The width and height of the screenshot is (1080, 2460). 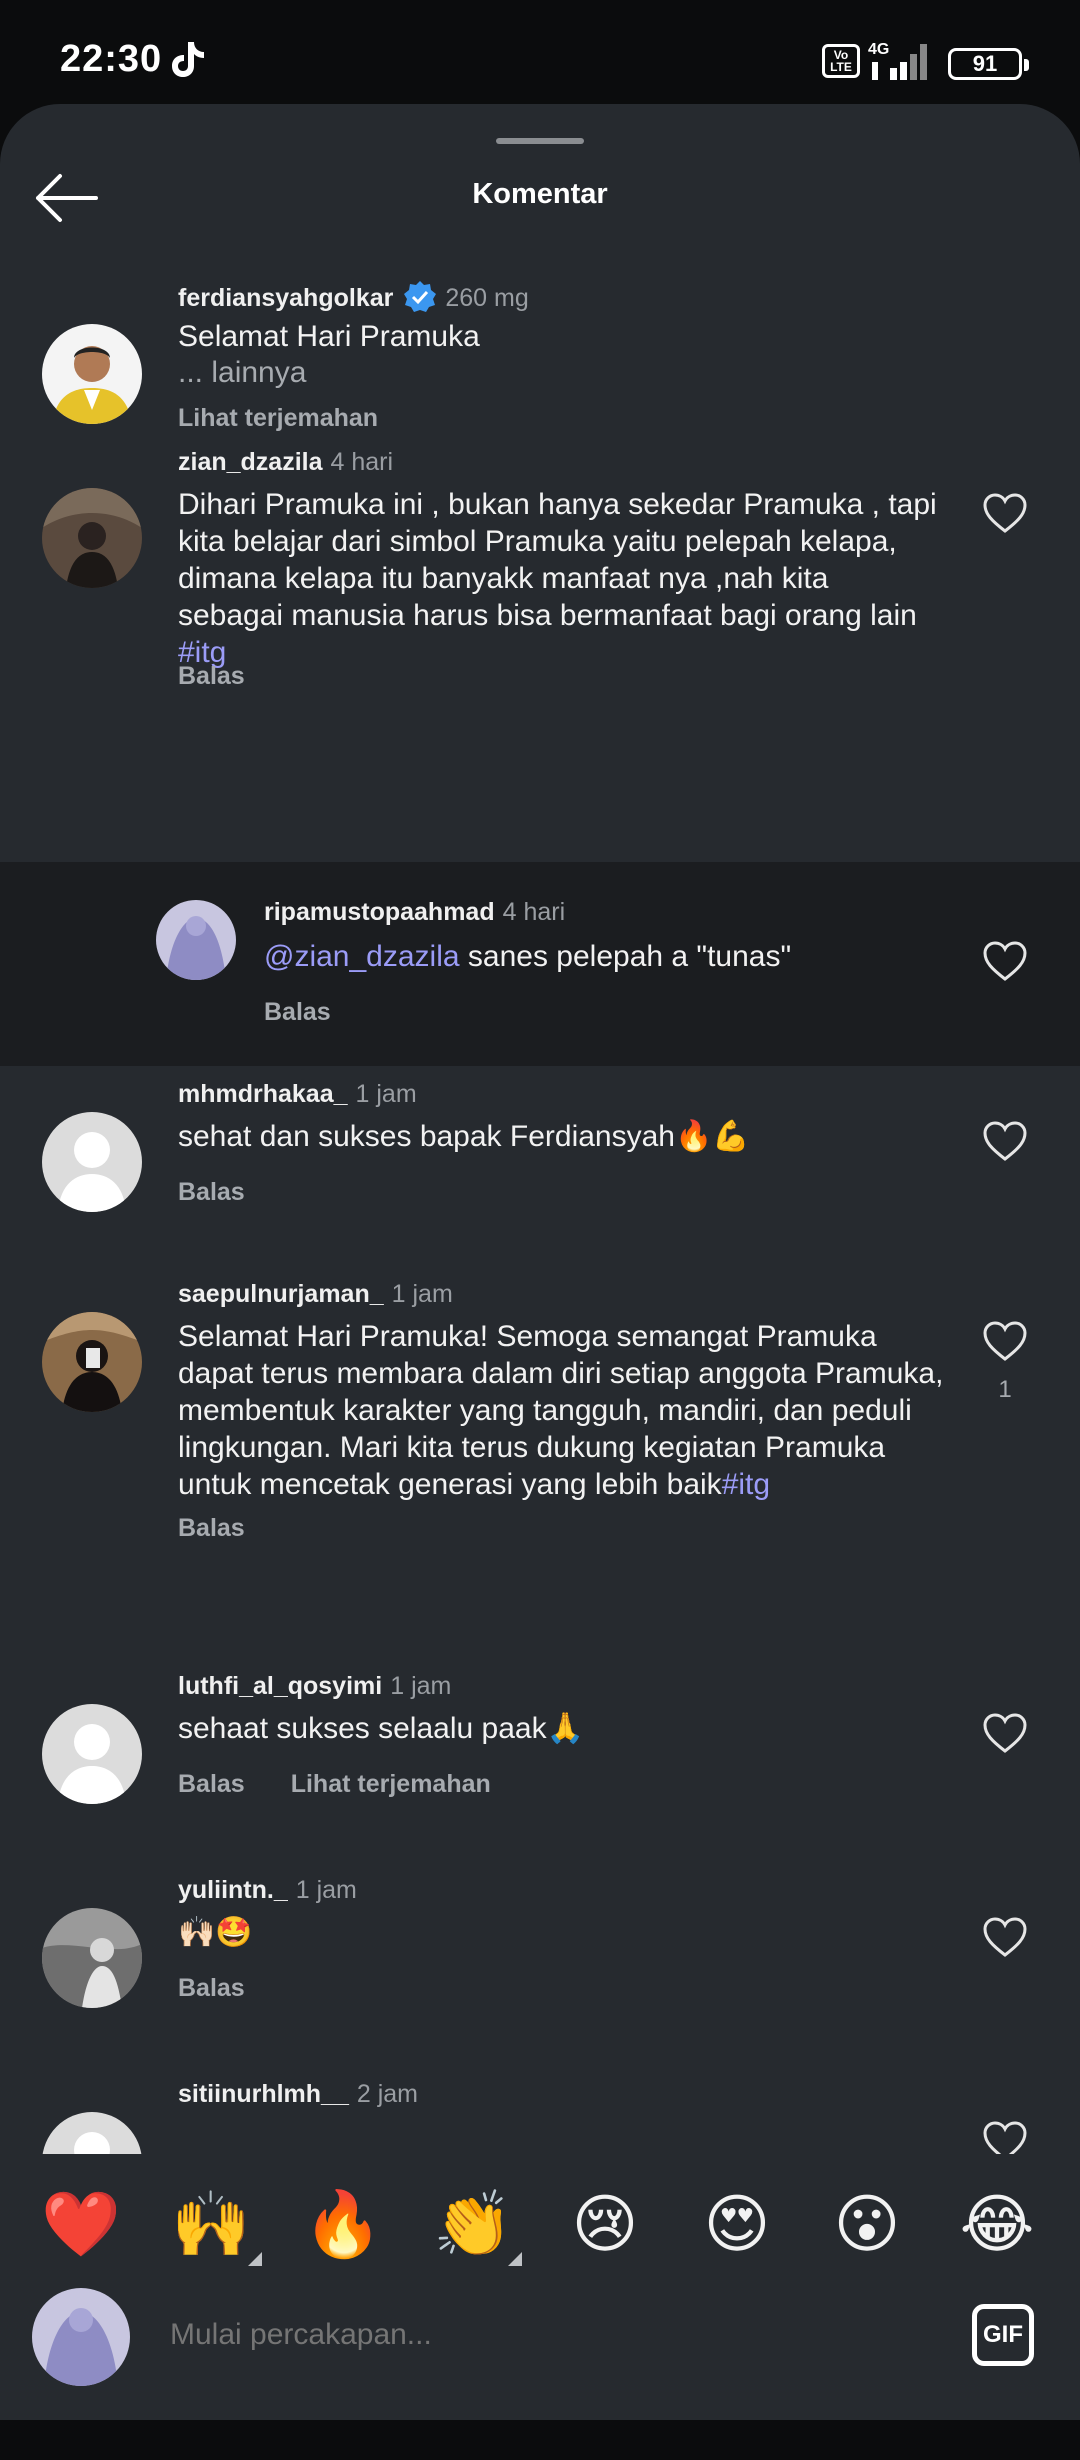 I want to click on username: luthfi_al_qosyimi, so click(x=280, y=1686).